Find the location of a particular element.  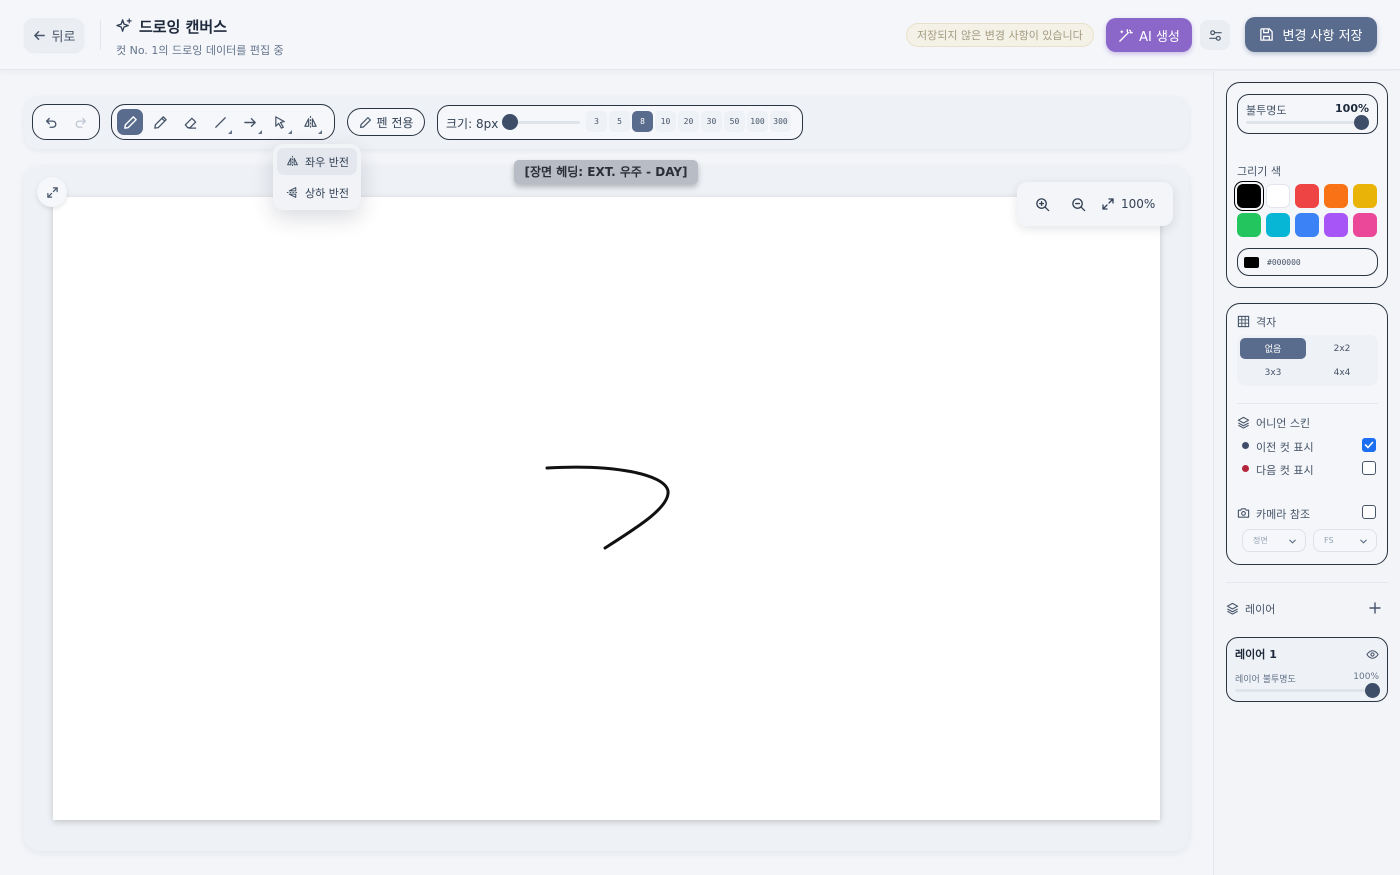

grid-option-4x4: 4x4 is located at coordinates (1342, 372).